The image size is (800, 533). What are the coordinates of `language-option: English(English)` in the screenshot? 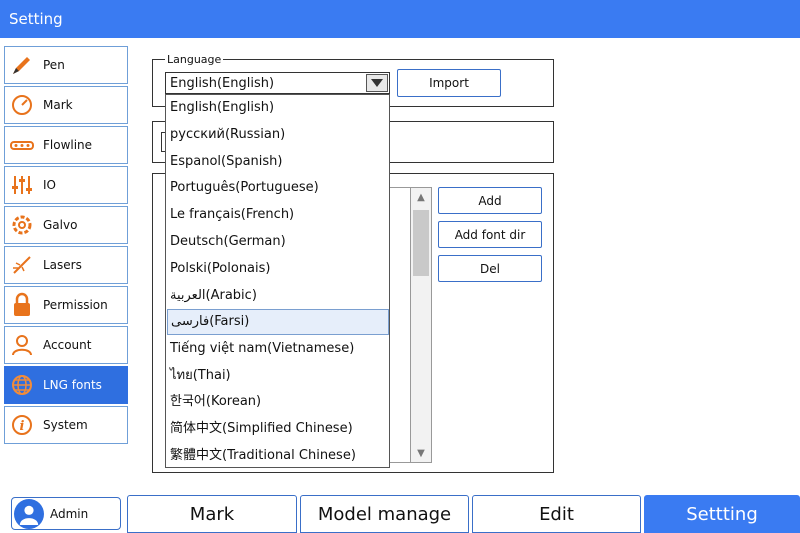 It's located at (278, 108).